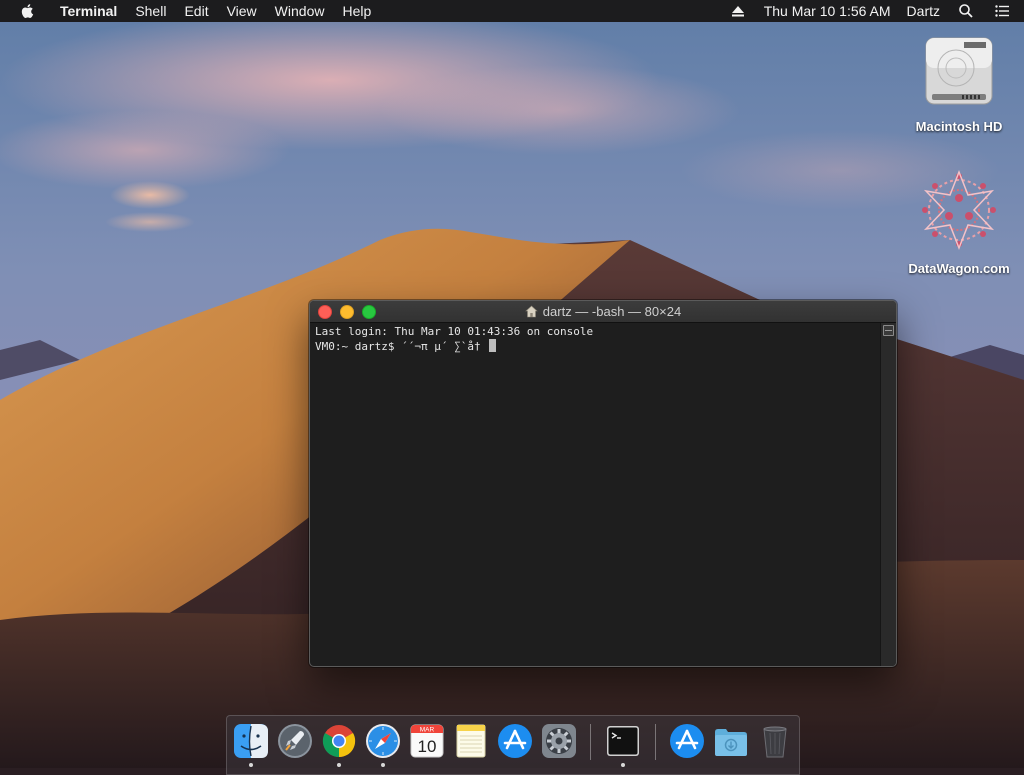 This screenshot has height=775, width=1024. Describe the element at coordinates (888, 330) in the screenshot. I see `split-pane-icon` at that location.